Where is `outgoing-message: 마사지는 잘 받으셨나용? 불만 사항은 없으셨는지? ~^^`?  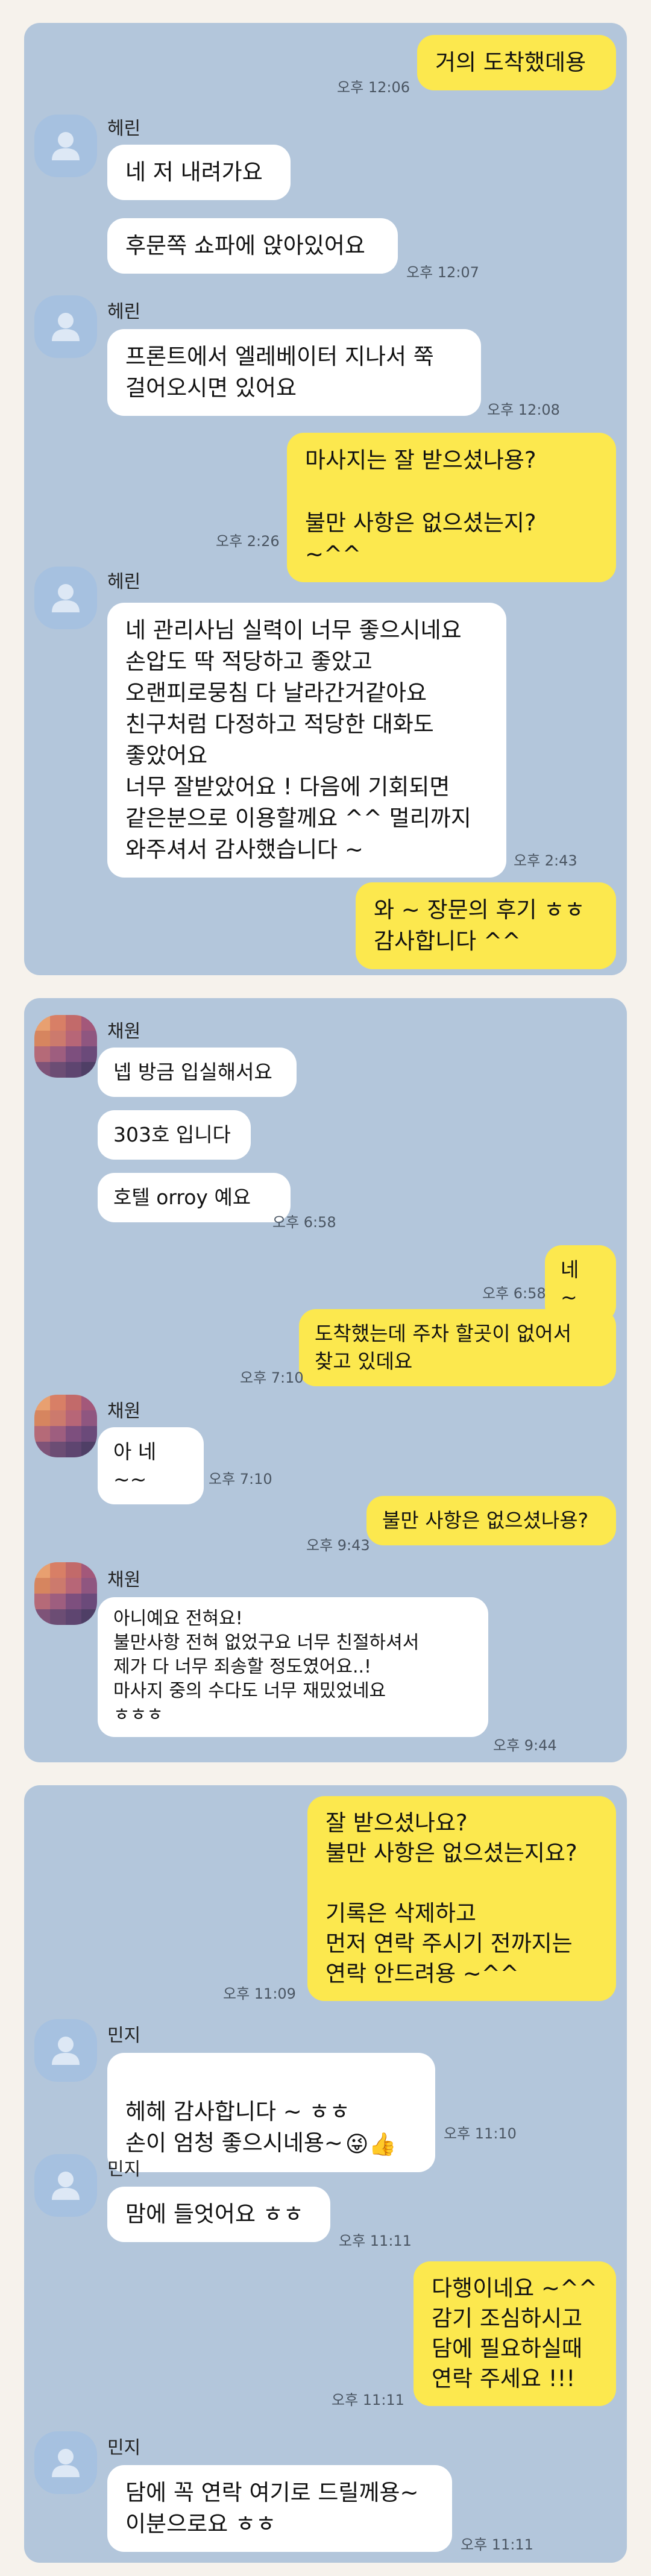
outgoing-message: 마사지는 잘 받으셨나용? 불만 사항은 없으셨는지? ~^^ is located at coordinates (451, 507).